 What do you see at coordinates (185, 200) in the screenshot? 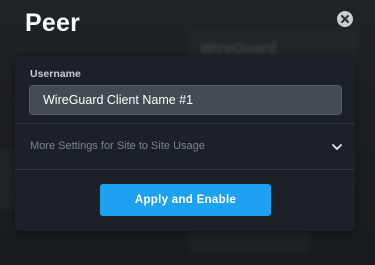
I see `apply-and-enable-button: Apply and Enable` at bounding box center [185, 200].